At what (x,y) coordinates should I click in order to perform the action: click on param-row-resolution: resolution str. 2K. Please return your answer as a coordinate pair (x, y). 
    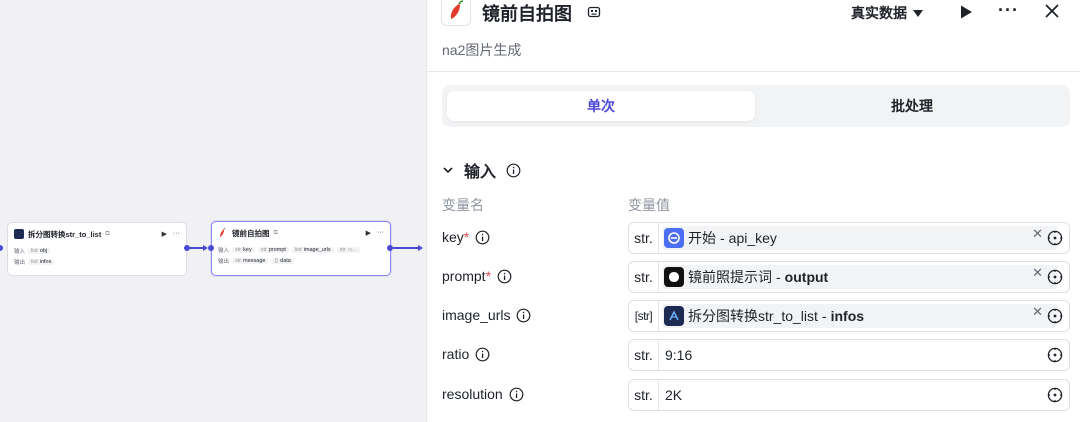
    Looking at the image, I should click on (753, 395).